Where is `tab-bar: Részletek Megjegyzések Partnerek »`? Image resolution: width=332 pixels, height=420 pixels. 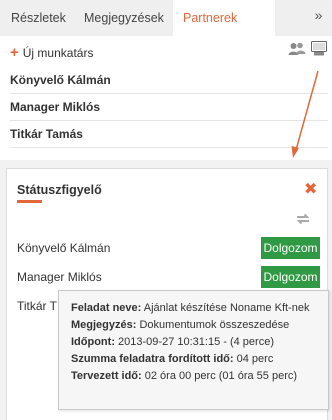 tab-bar: Részletek Megjegyzések Partnerek » is located at coordinates (166, 18).